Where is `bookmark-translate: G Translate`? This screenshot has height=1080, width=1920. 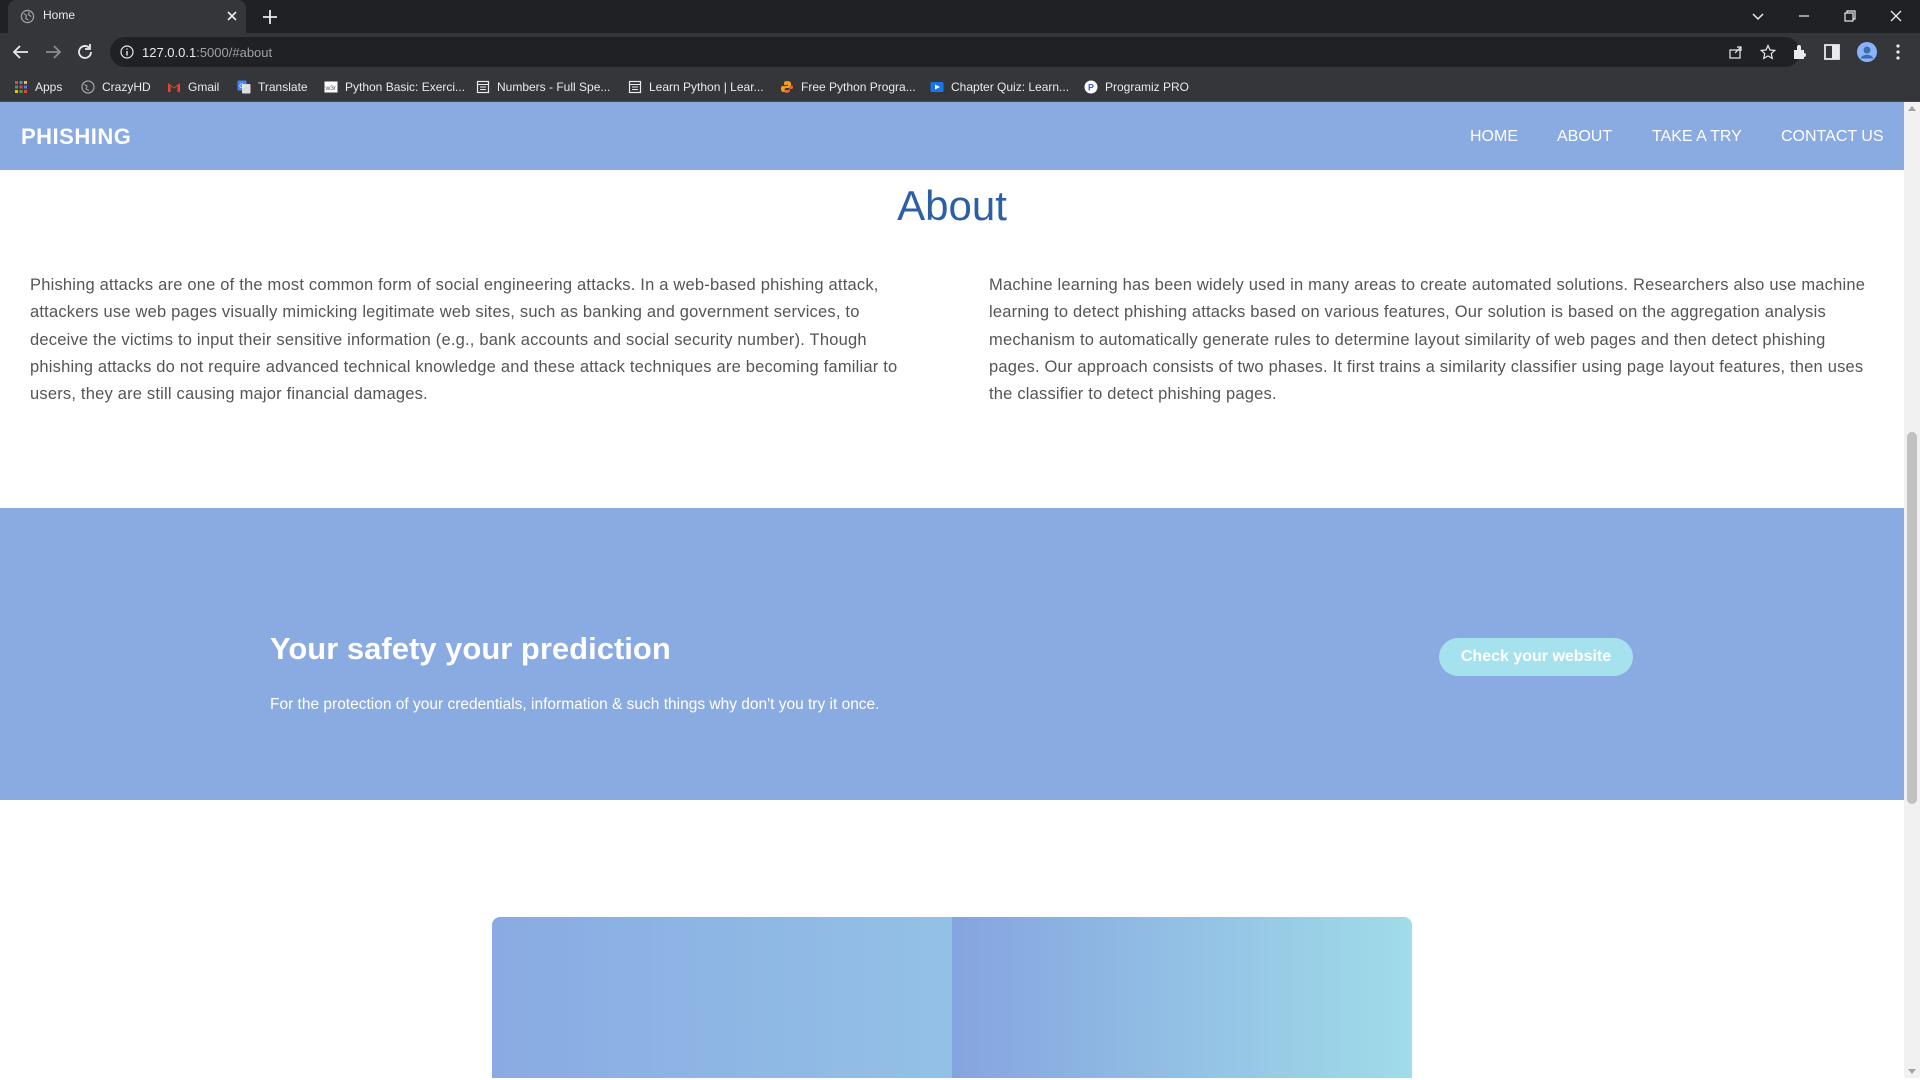
bookmark-translate: G Translate is located at coordinates (272, 87).